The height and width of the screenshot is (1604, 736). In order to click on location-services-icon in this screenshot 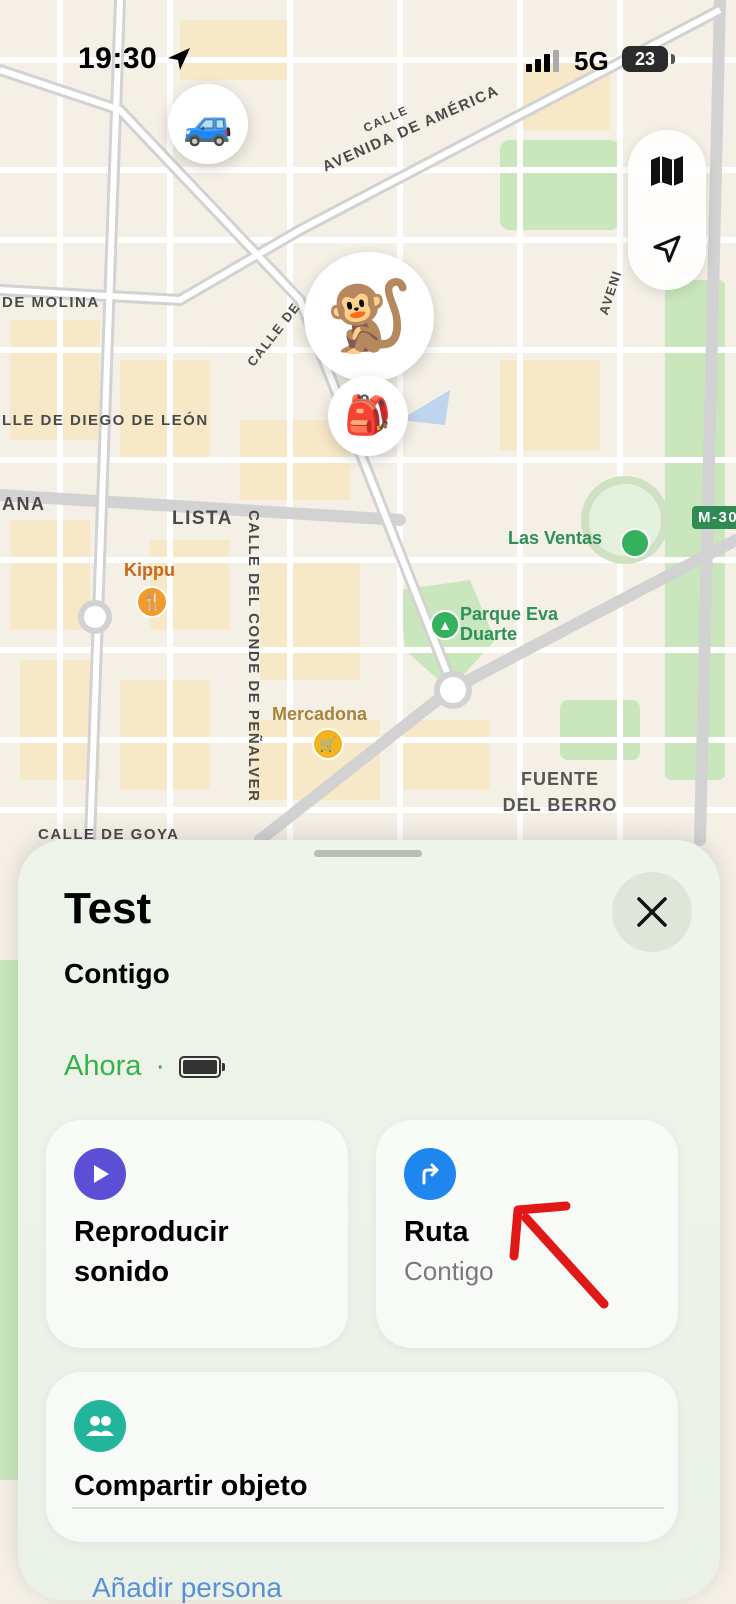, I will do `click(179, 59)`.